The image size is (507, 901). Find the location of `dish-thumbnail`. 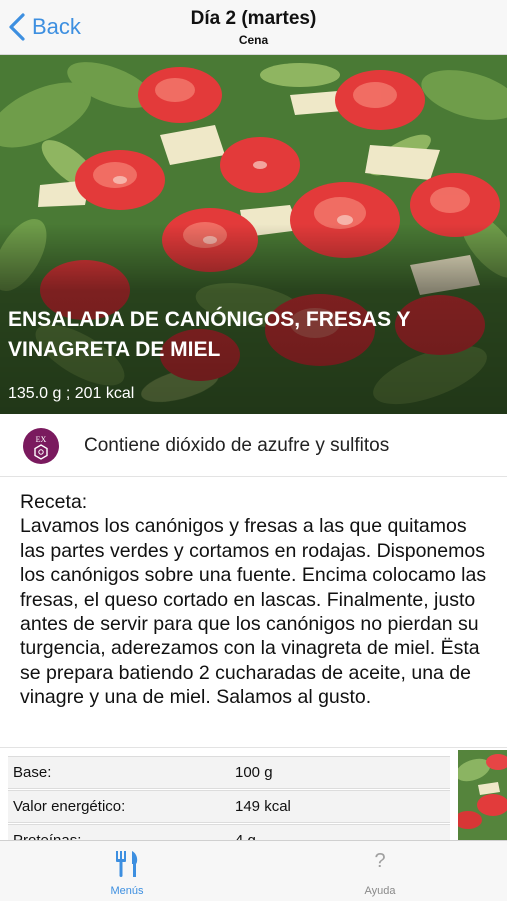

dish-thumbnail is located at coordinates (482, 795).